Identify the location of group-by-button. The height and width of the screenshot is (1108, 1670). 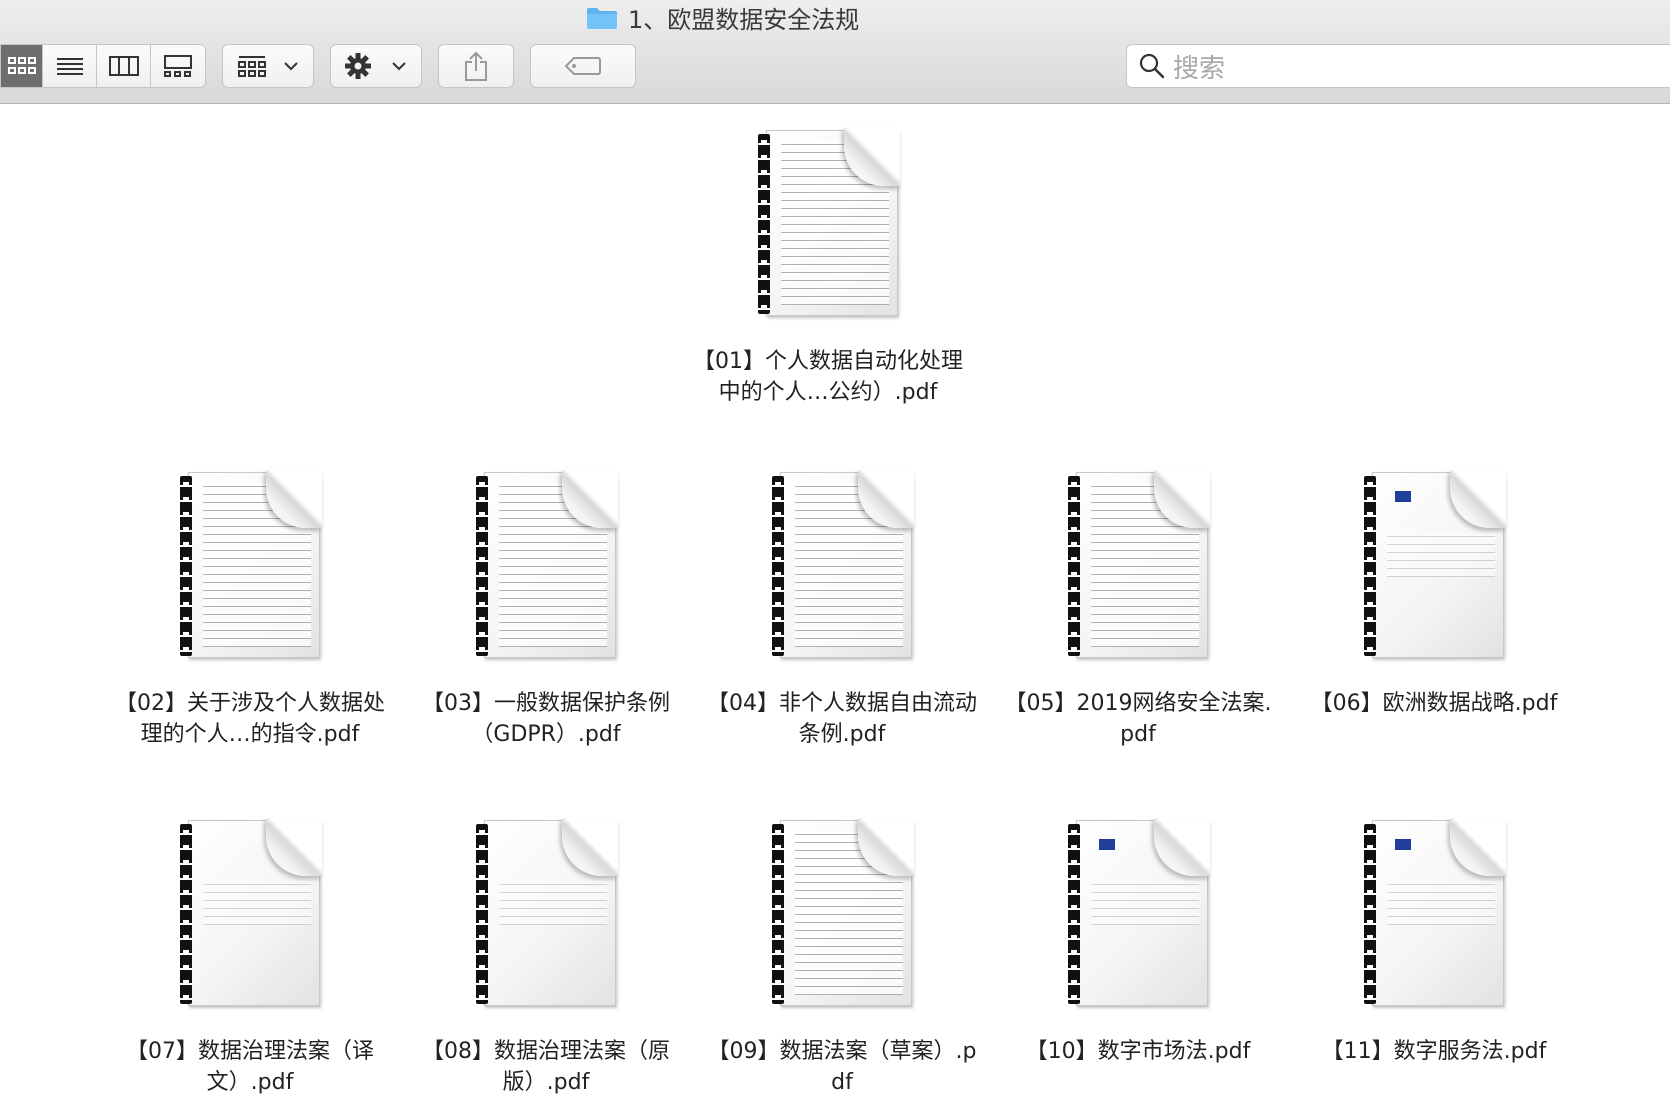
(268, 66).